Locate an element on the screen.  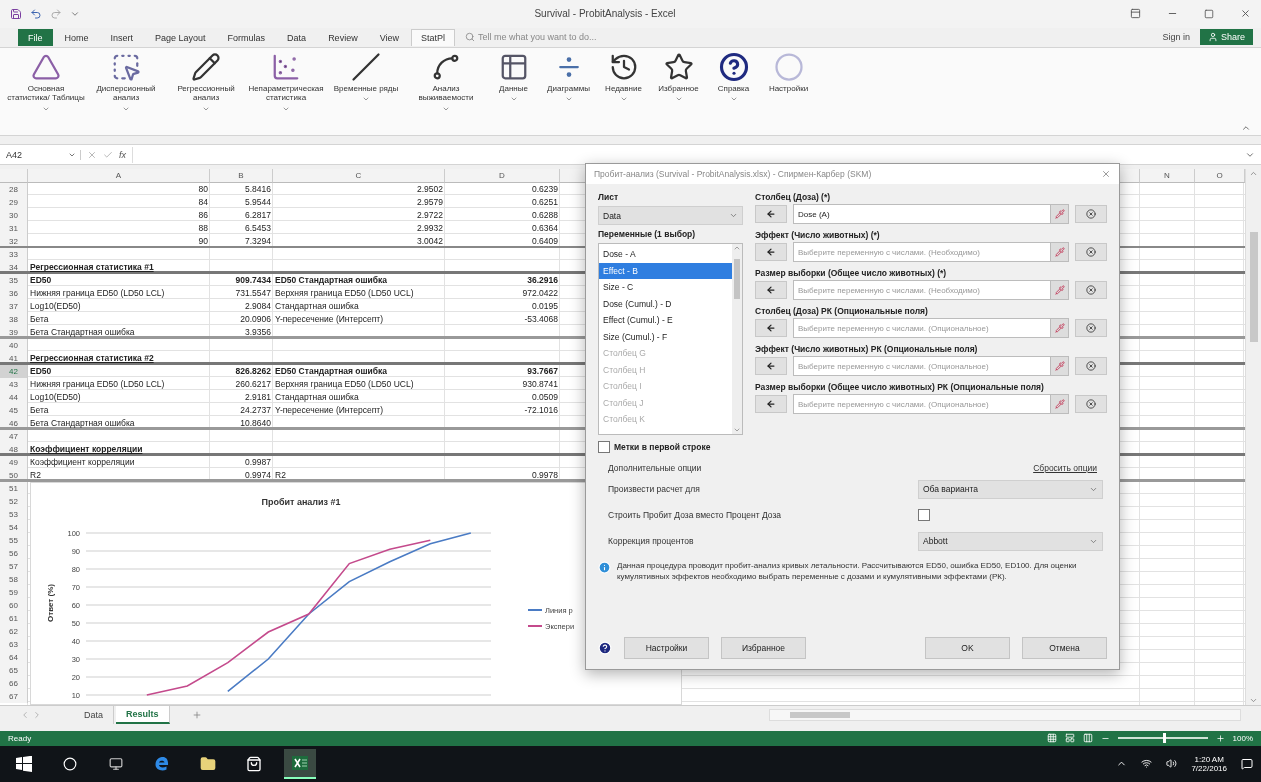
row-number: 52 is located at coordinates (14, 502).